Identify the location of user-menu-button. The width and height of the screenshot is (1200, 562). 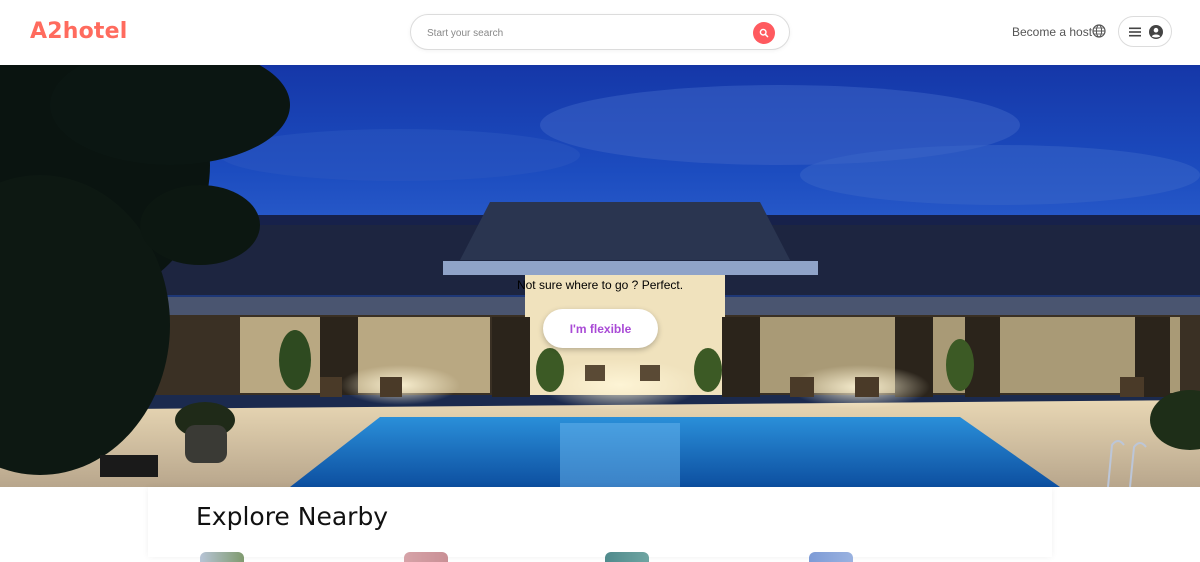
(1145, 31).